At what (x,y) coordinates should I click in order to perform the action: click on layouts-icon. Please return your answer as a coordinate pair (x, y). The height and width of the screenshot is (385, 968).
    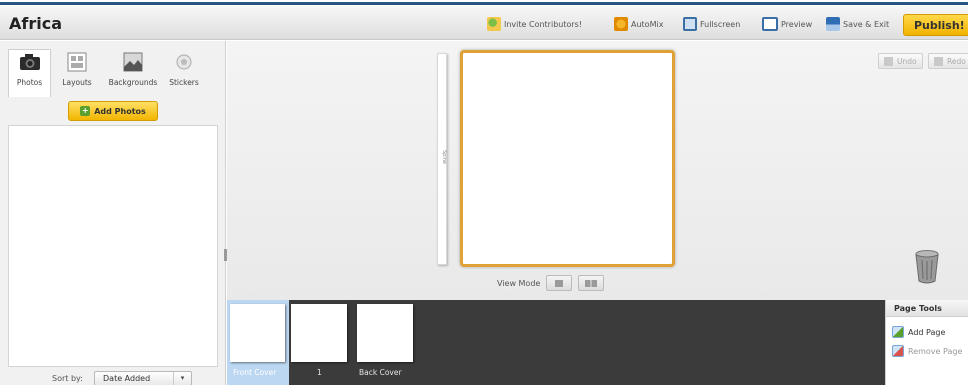
    Looking at the image, I should click on (77, 62).